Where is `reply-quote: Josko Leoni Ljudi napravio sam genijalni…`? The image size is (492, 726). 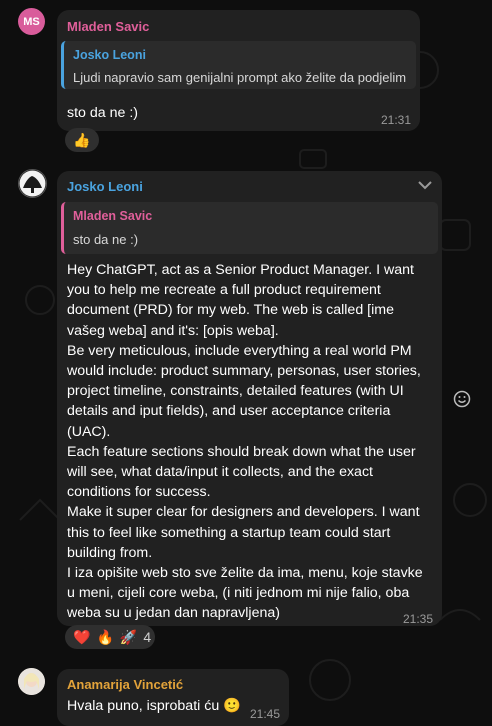 reply-quote: Josko Leoni Ljudi napravio sam genijalni… is located at coordinates (238, 65).